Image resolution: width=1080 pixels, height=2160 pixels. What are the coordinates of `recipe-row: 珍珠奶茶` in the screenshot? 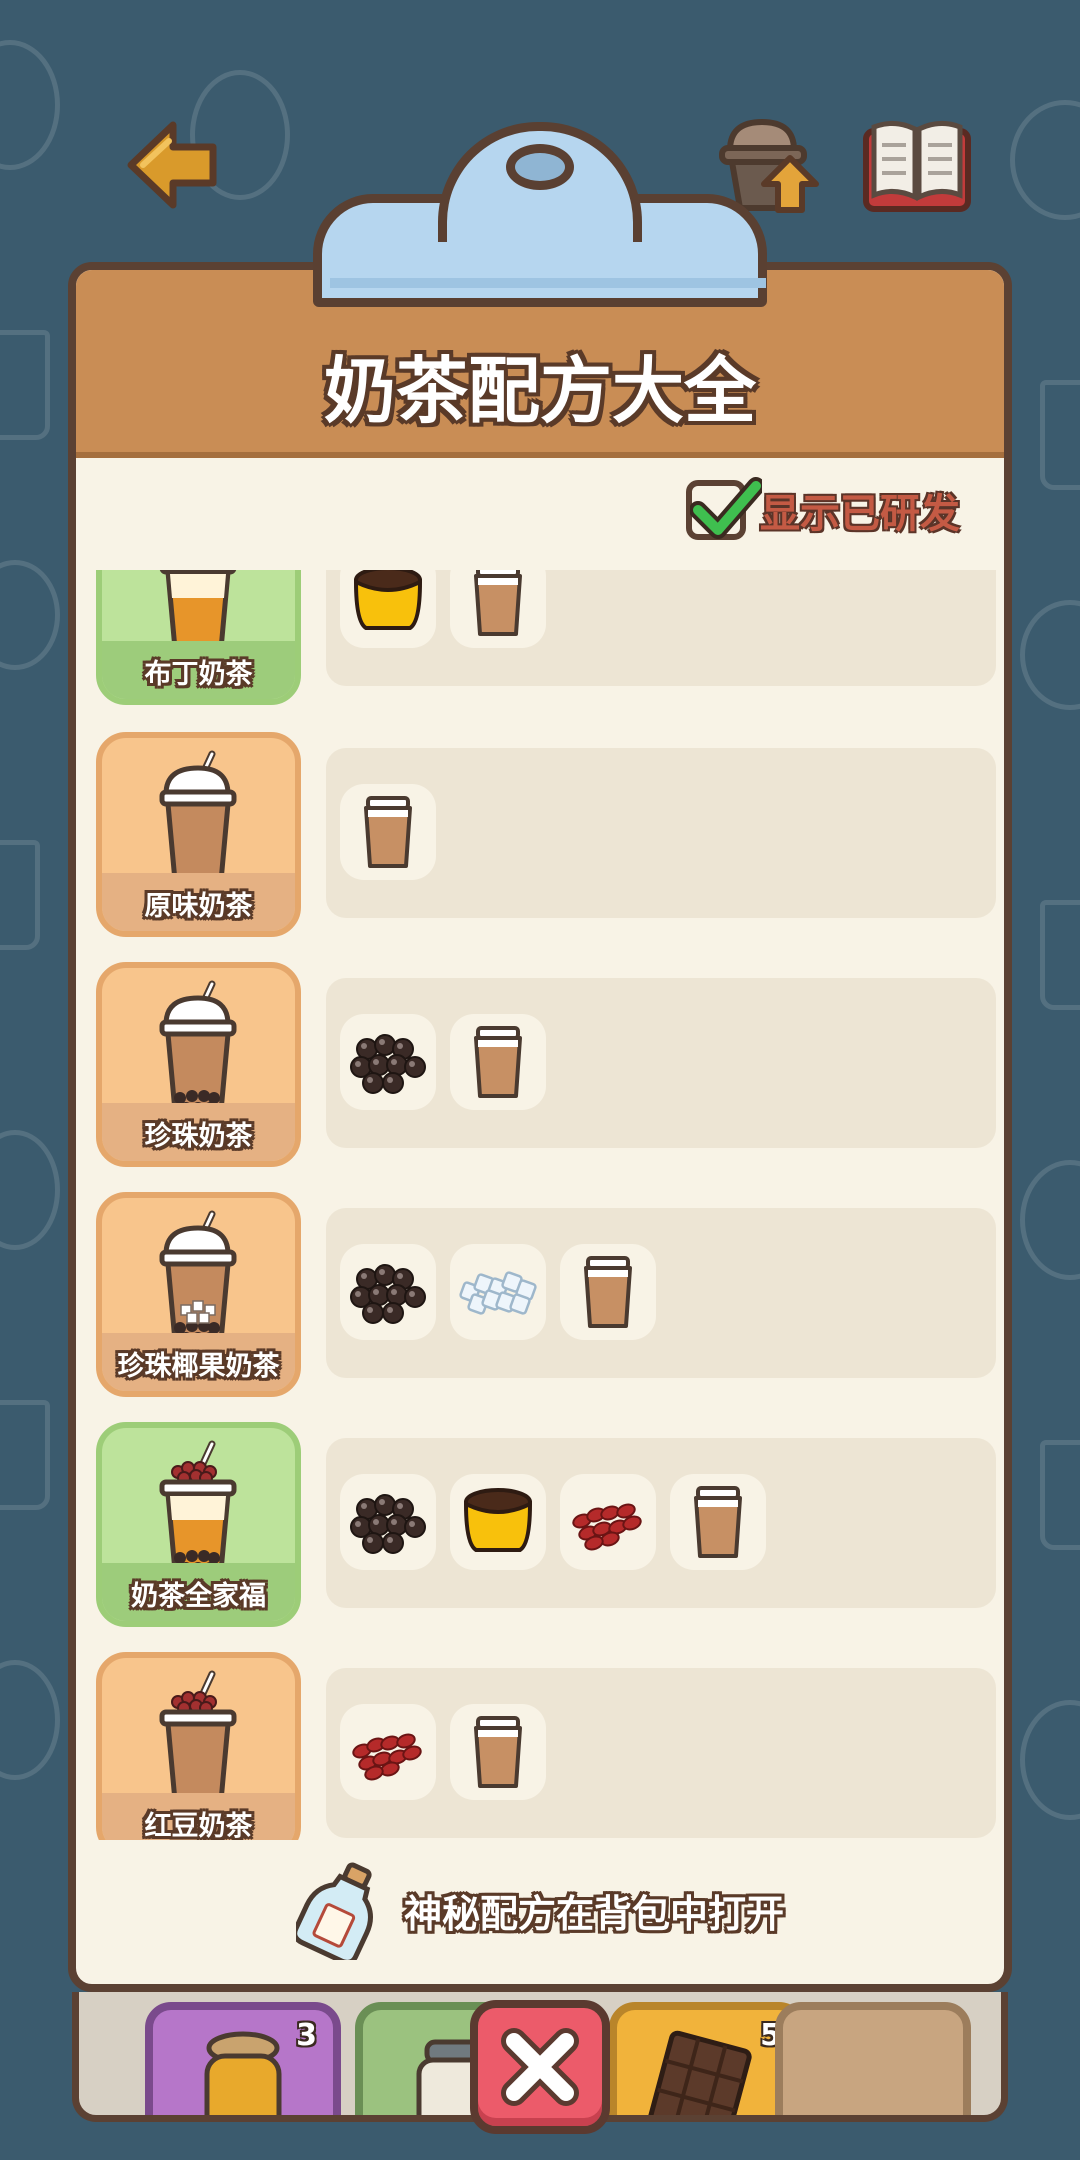 It's located at (546, 1064).